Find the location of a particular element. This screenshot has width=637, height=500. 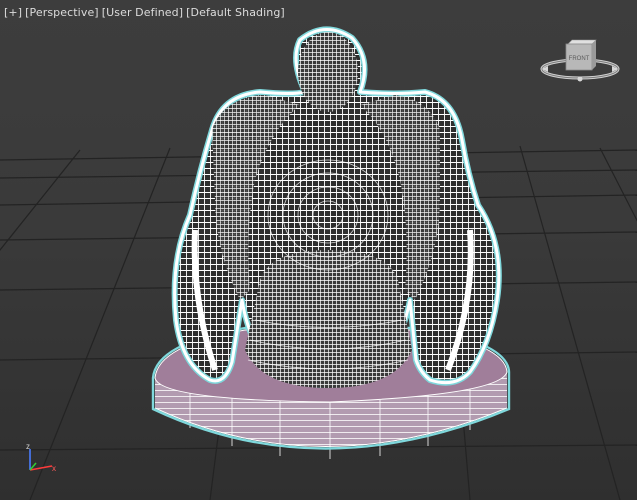

viewport-view-mode: [Perspective] is located at coordinates (62, 12).